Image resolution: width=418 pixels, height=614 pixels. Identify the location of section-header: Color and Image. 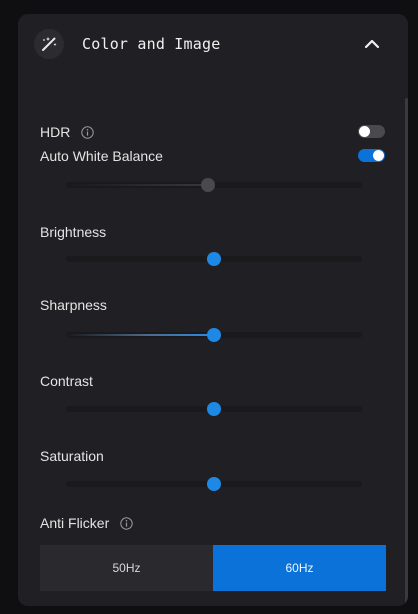
(213, 45).